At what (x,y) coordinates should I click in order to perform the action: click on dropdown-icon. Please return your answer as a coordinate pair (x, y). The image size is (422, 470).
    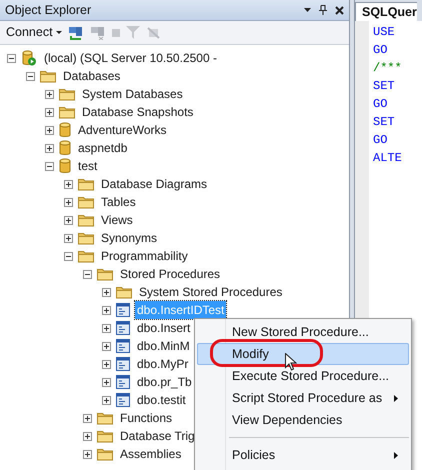
    Looking at the image, I should click on (307, 10).